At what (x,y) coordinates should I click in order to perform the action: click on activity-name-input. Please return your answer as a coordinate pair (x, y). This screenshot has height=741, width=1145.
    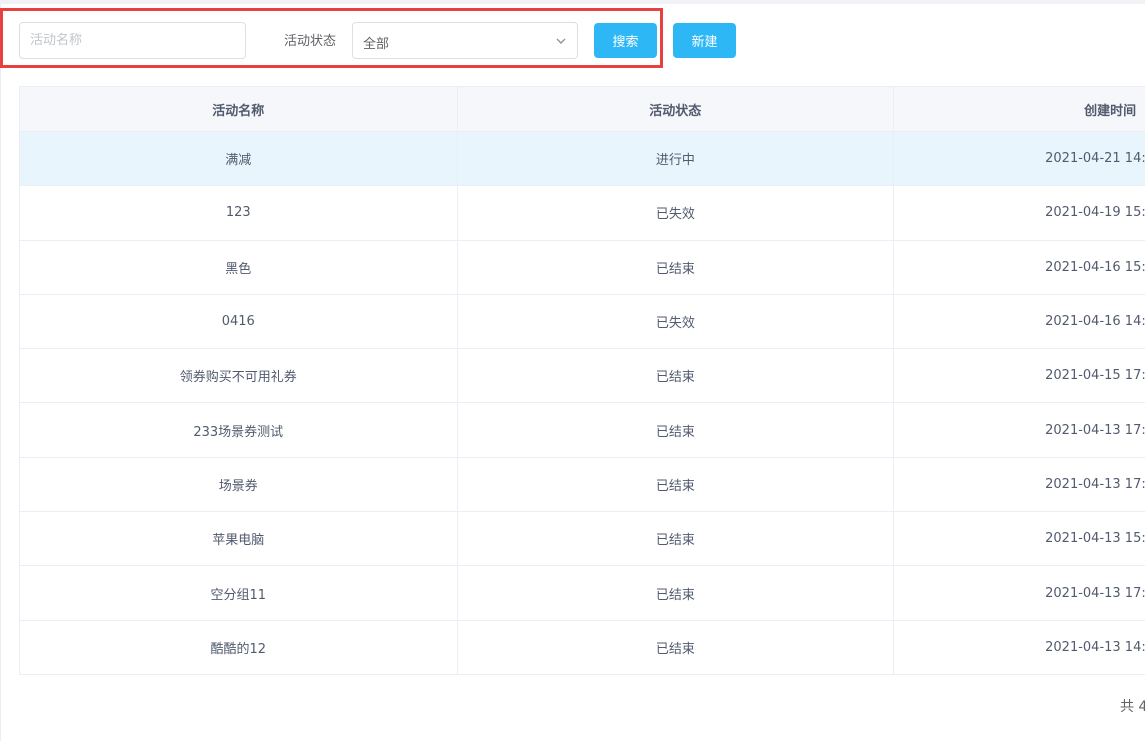
    Looking at the image, I should click on (132, 40).